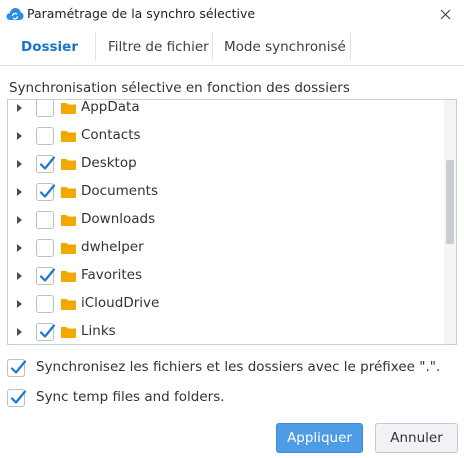 The height and width of the screenshot is (458, 464). What do you see at coordinates (224, 276) in the screenshot?
I see `tree-row: Favorites` at bounding box center [224, 276].